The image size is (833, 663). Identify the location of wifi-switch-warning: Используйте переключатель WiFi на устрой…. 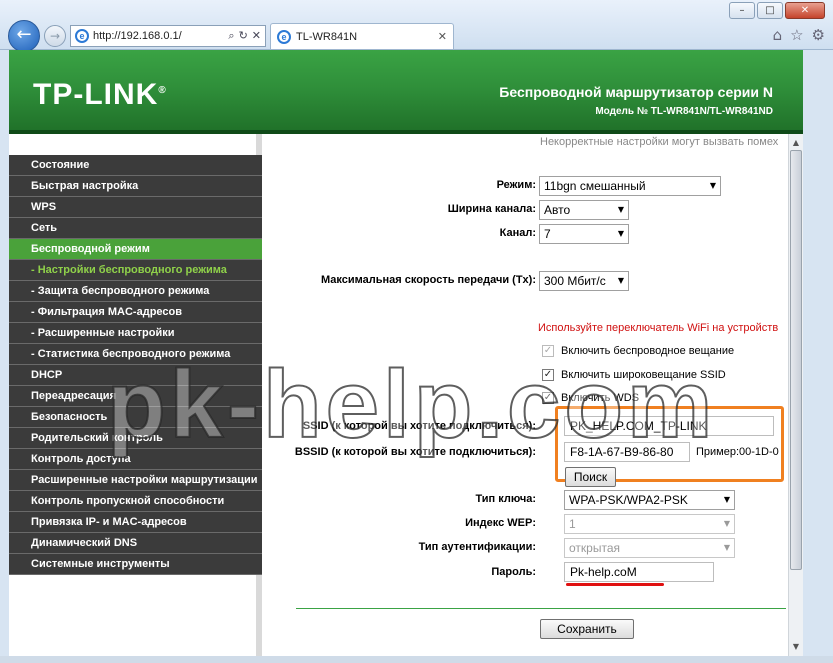
(658, 328).